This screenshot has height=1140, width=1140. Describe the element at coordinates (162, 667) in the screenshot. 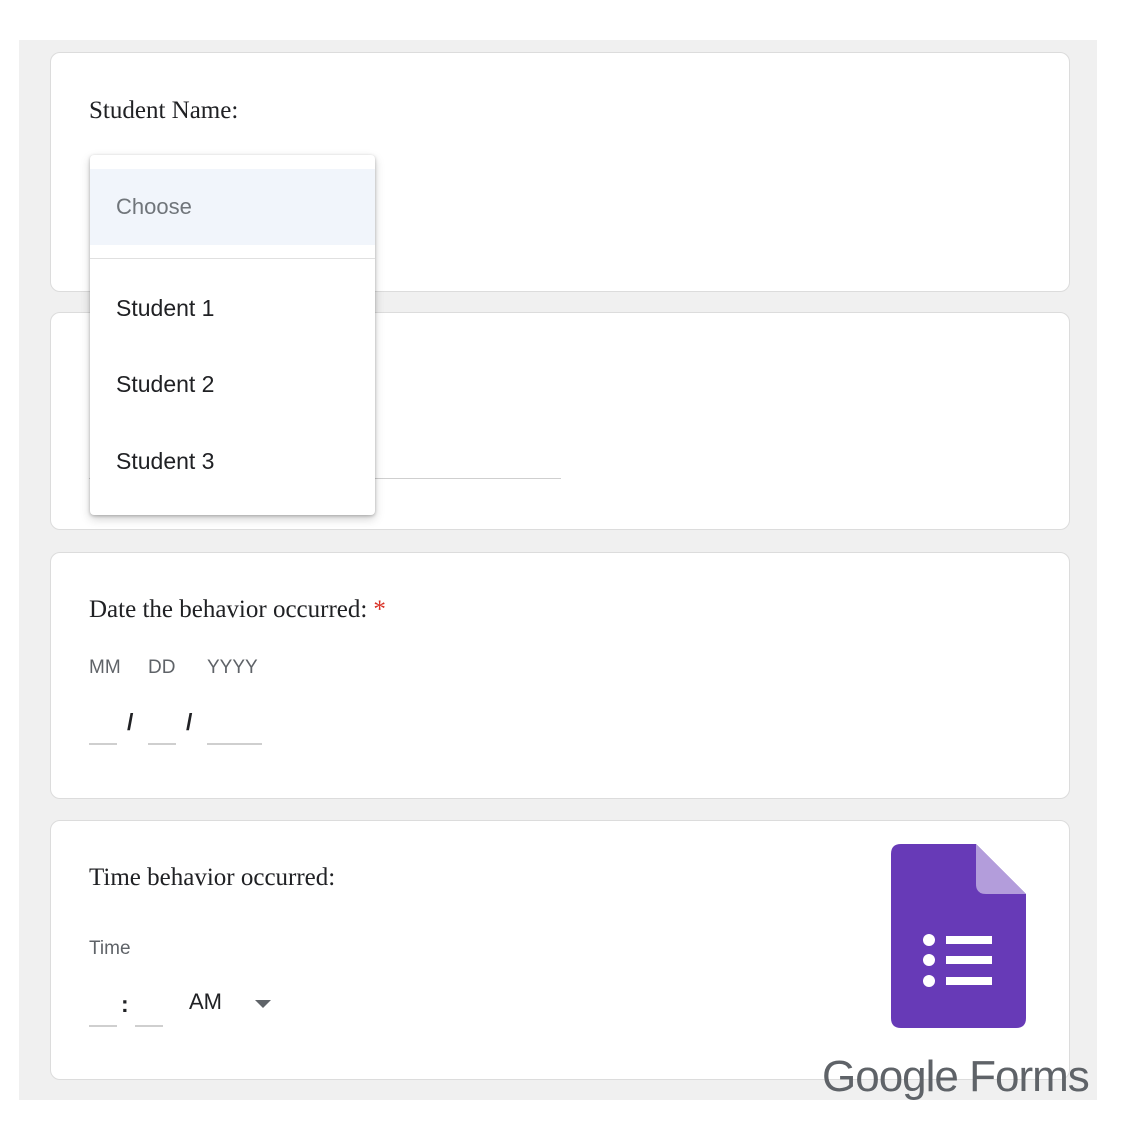

I see `day-label: DD` at that location.